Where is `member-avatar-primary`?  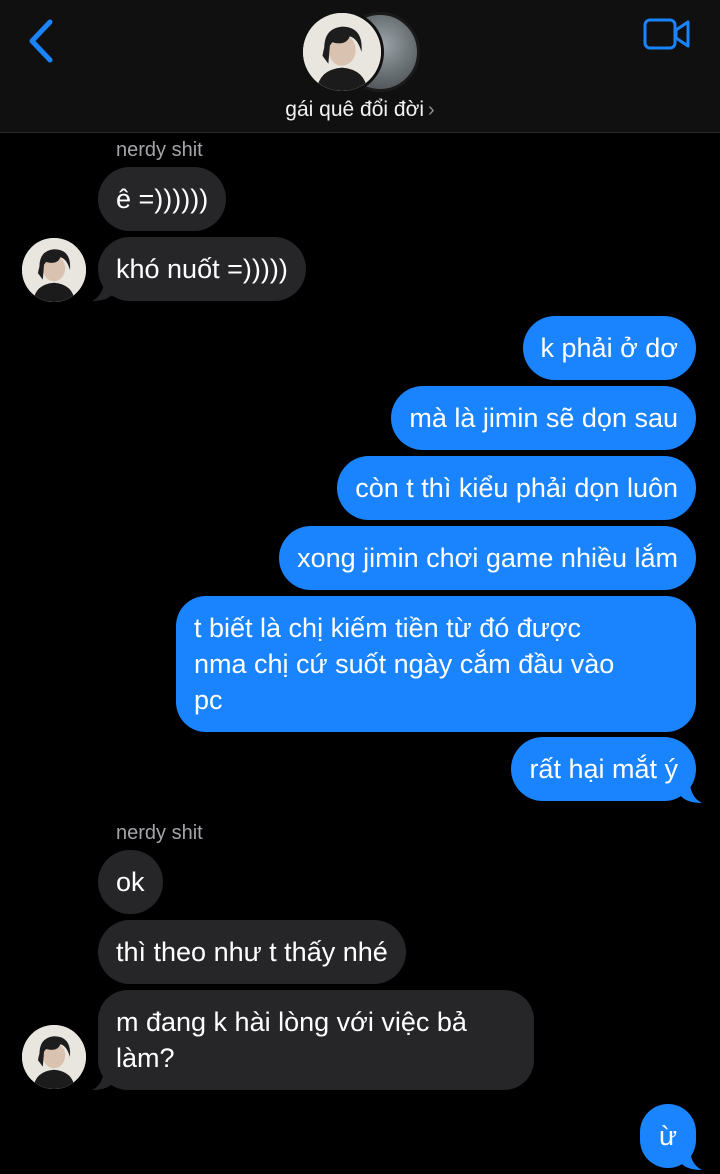 member-avatar-primary is located at coordinates (342, 52).